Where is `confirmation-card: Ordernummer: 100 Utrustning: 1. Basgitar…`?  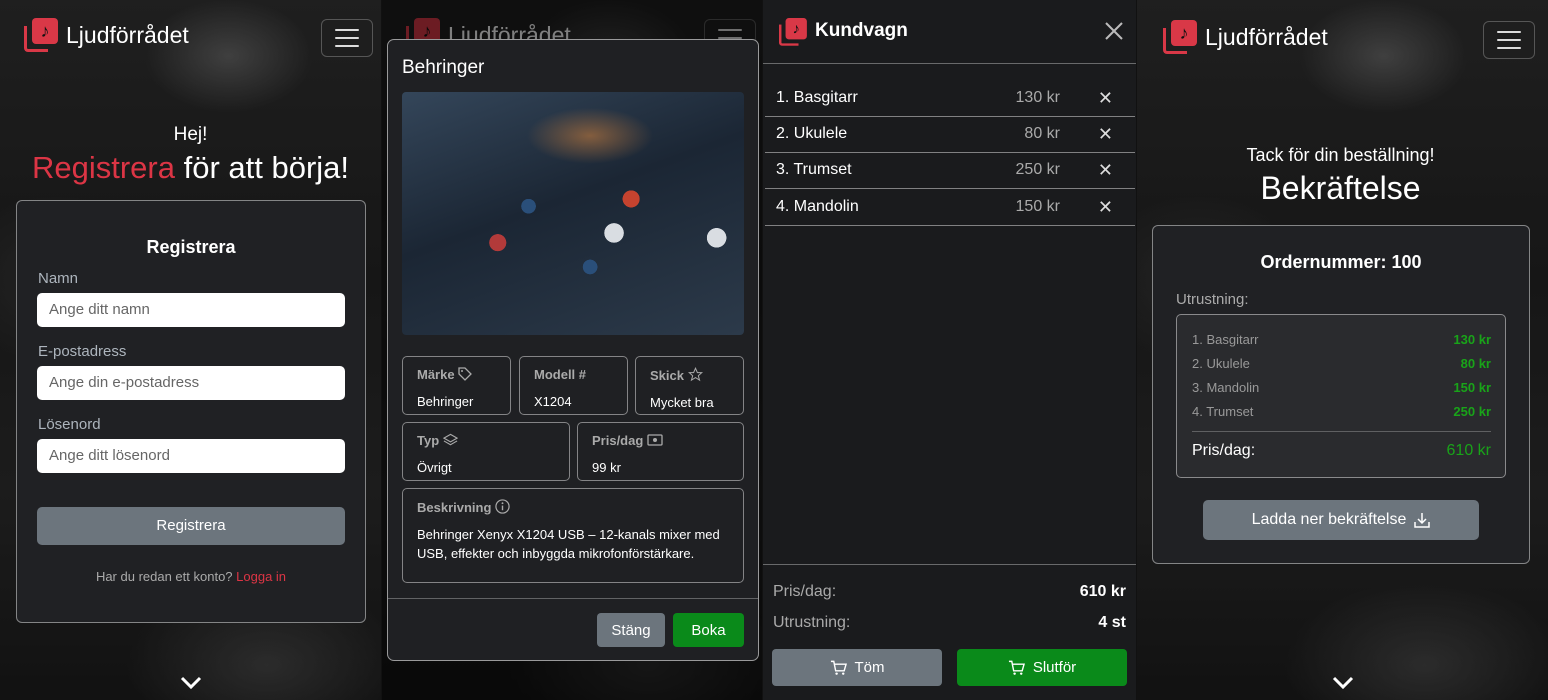
confirmation-card: Ordernummer: 100 Utrustning: 1. Basgitar… is located at coordinates (1341, 394).